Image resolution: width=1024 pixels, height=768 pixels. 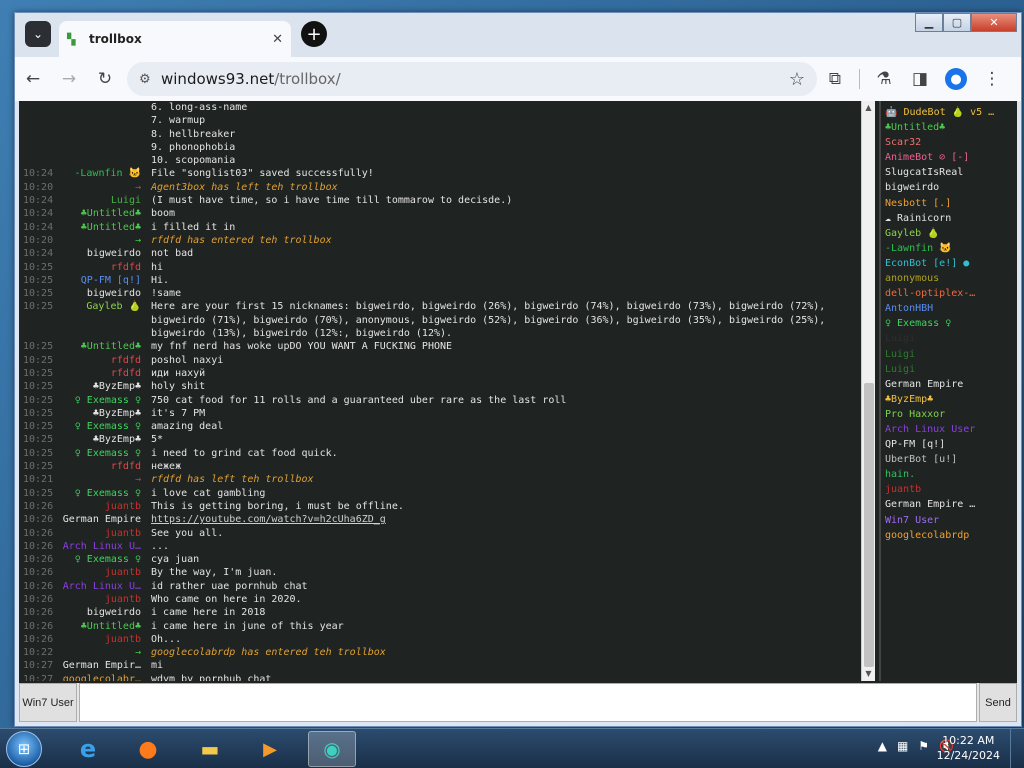 I want to click on taskbar-browser: ◉, so click(x=332, y=749).